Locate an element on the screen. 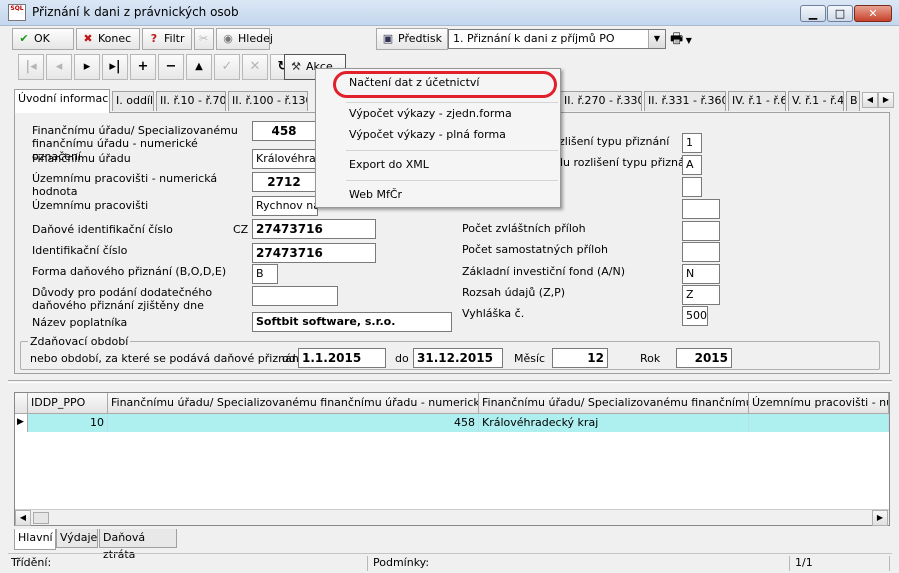 This screenshot has width=899, height=573. period-mesic-field: 12 is located at coordinates (580, 358).